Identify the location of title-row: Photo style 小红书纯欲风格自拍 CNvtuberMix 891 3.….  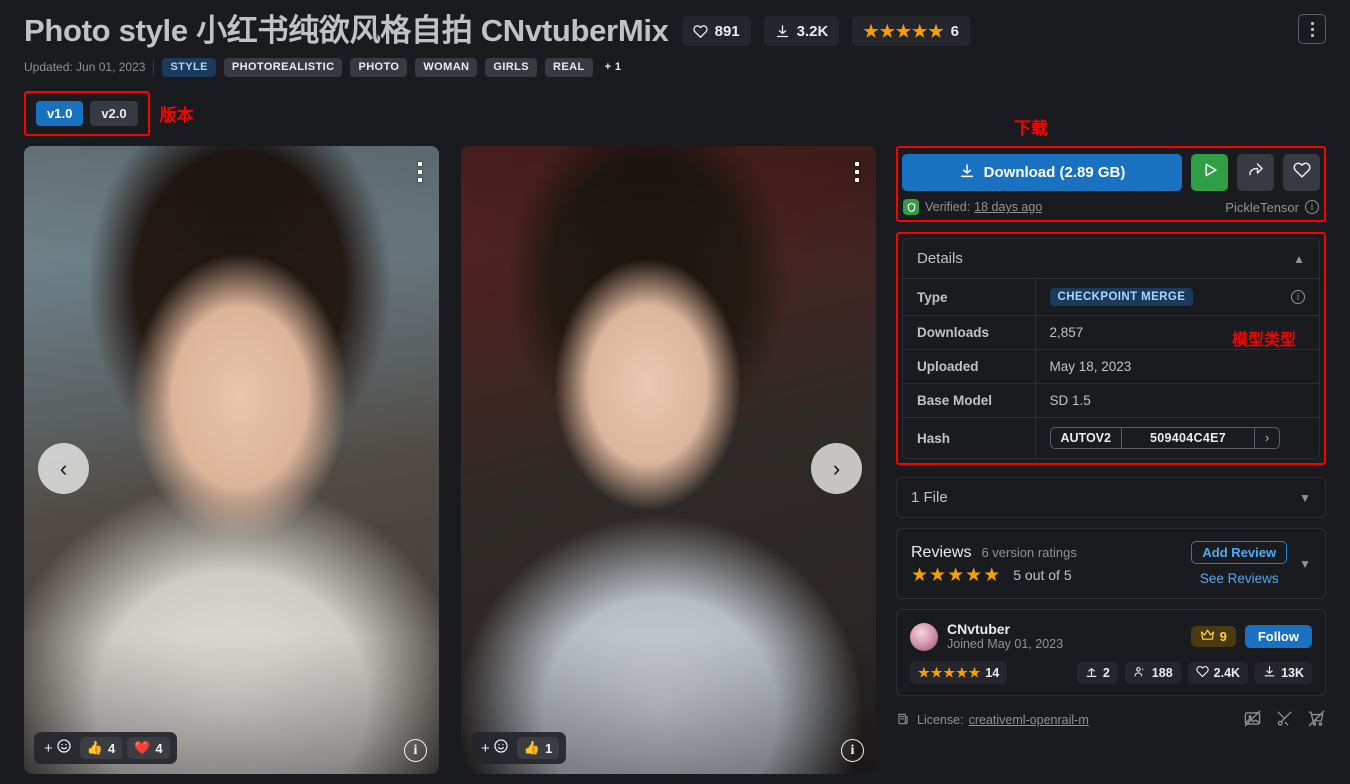
(675, 31).